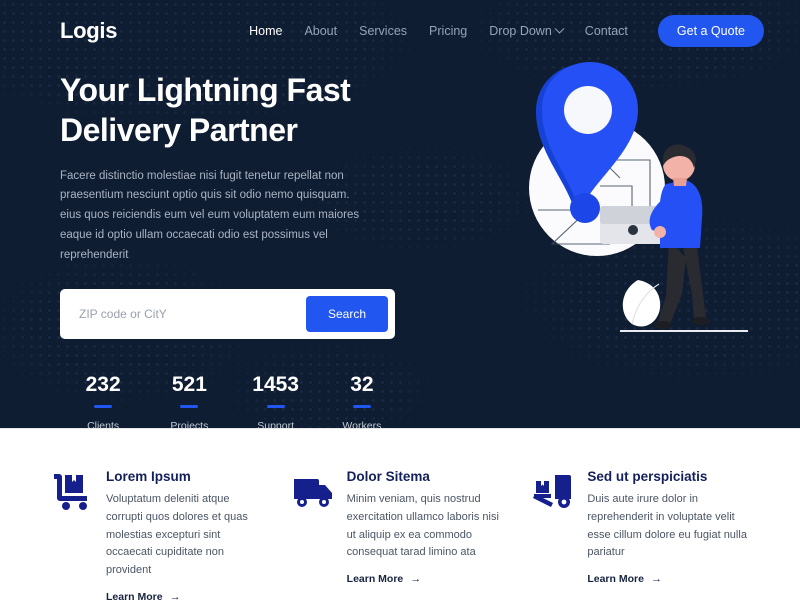 Image resolution: width=800 pixels, height=605 pixels. I want to click on stat-label: Projects, so click(189, 424).